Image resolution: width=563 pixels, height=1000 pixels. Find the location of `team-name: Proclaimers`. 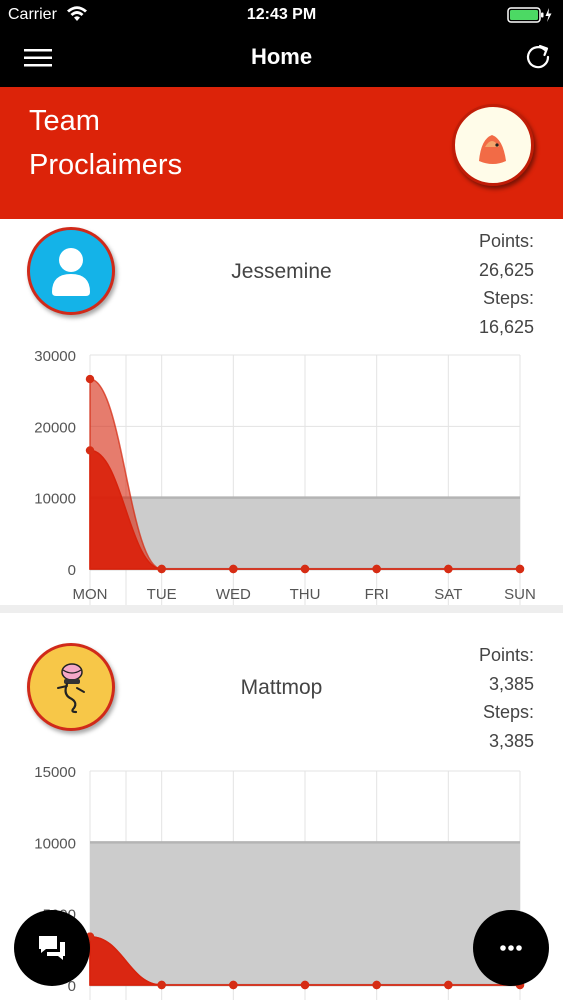

team-name: Proclaimers is located at coordinates (106, 165).